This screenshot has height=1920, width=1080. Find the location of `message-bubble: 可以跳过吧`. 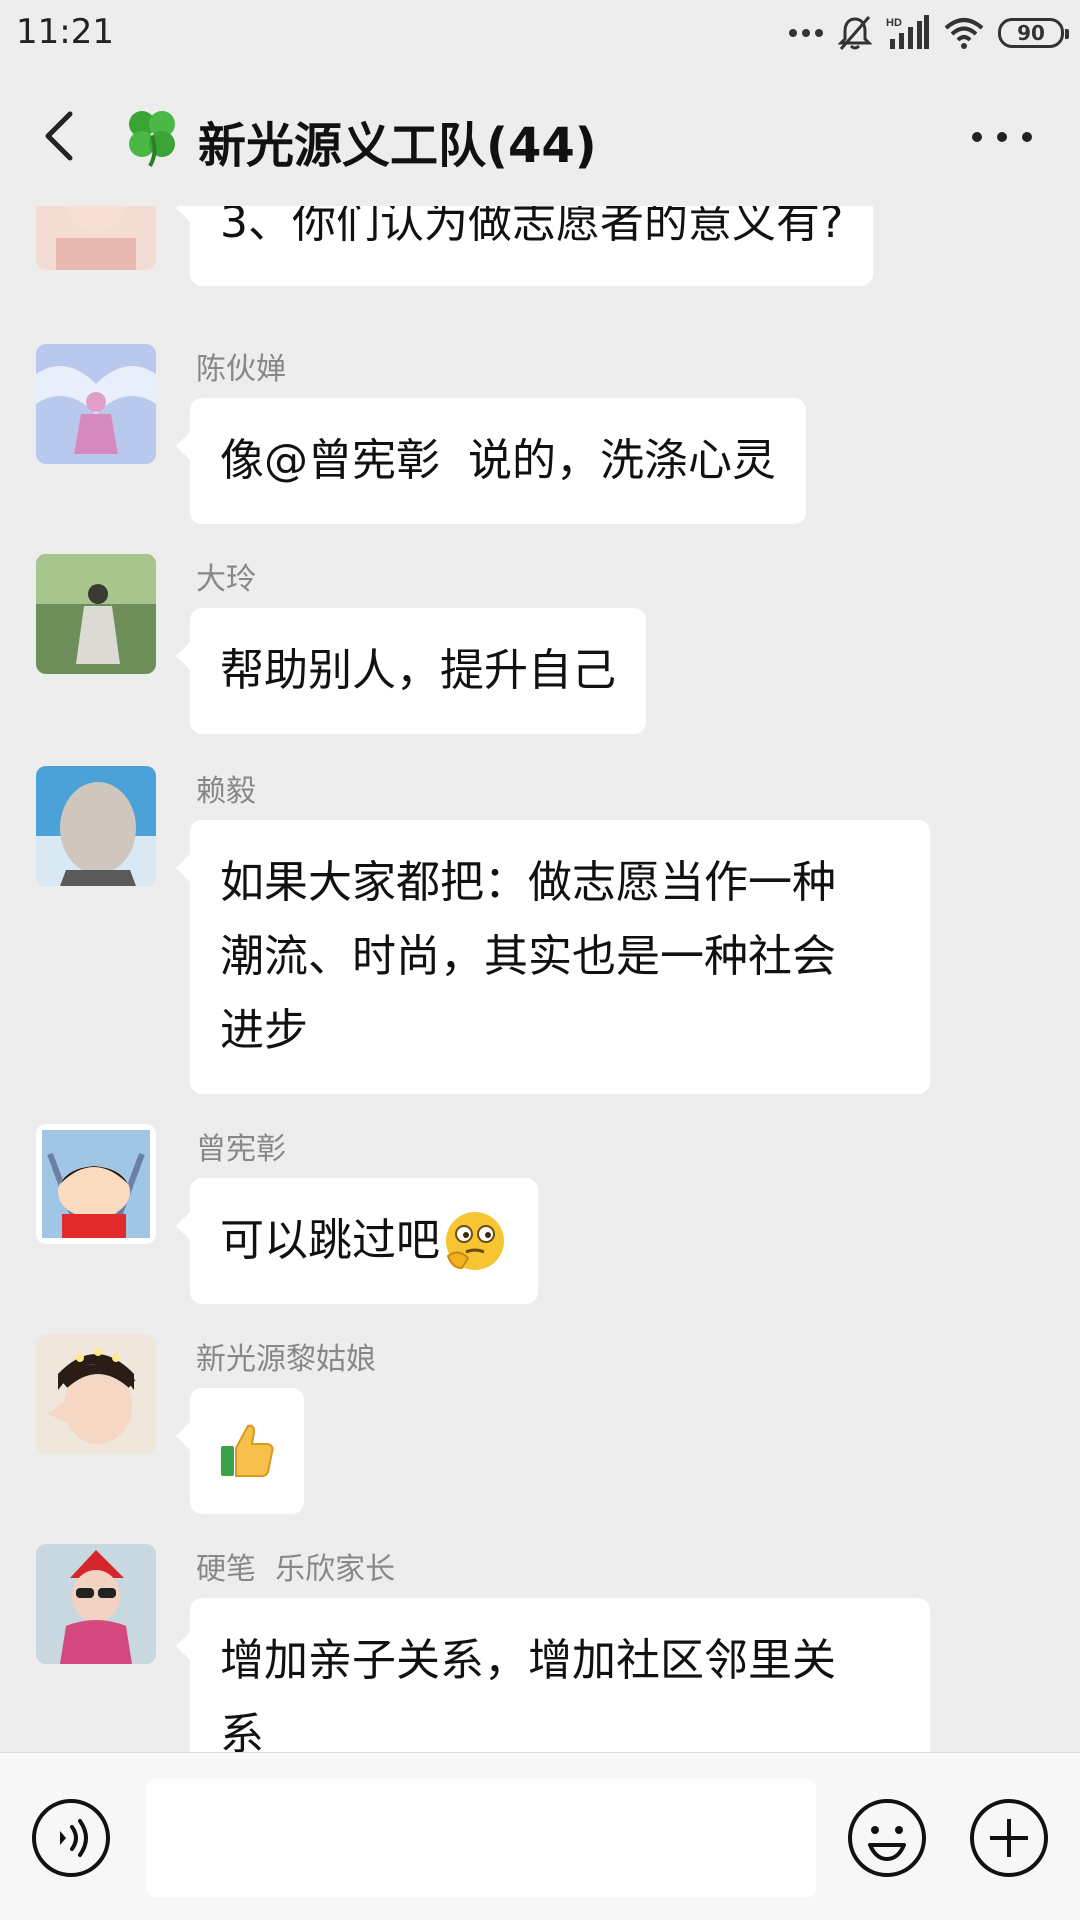

message-bubble: 可以跳过吧 is located at coordinates (357, 1241).